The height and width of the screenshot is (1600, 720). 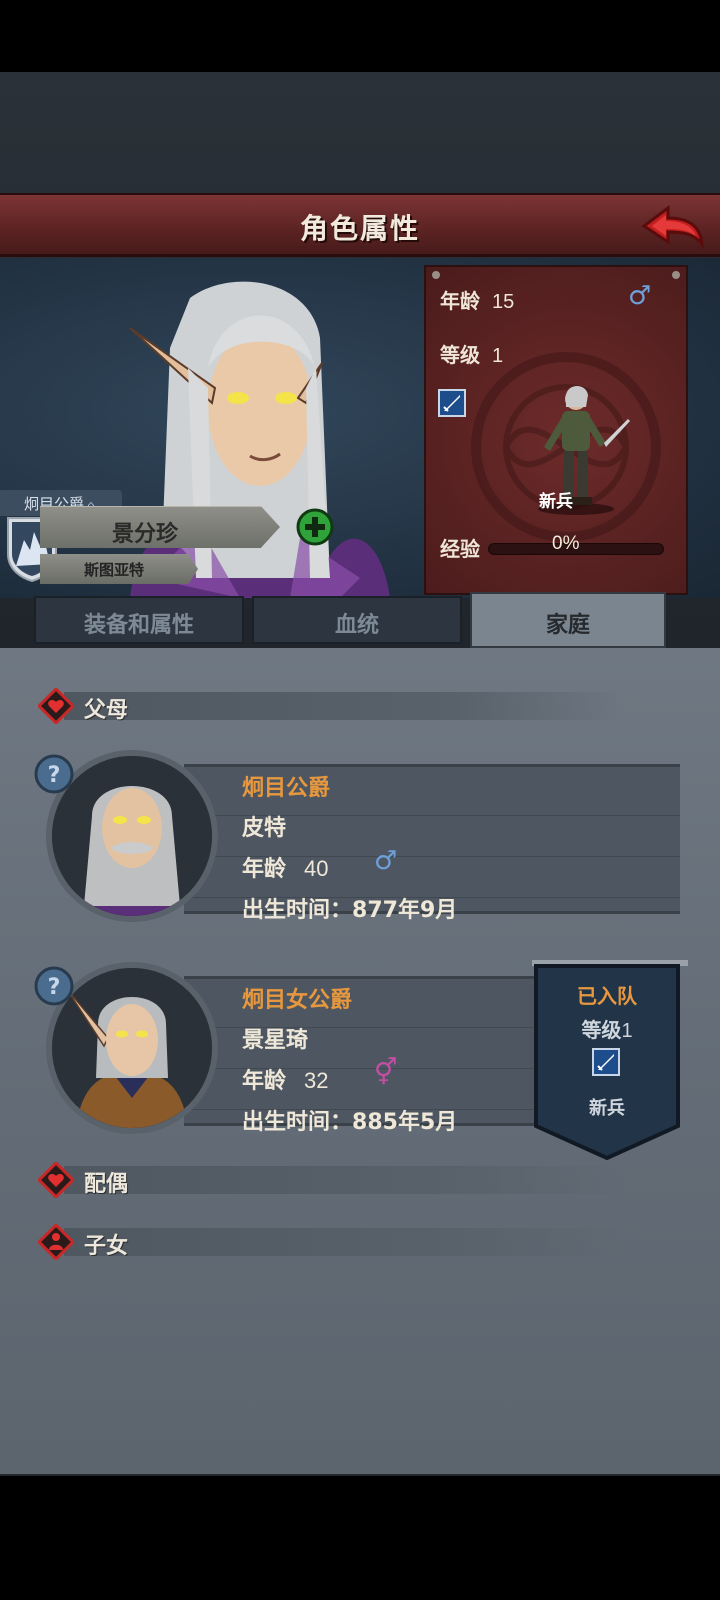 I want to click on member-birth-date: 885年5月, so click(x=405, y=1122).